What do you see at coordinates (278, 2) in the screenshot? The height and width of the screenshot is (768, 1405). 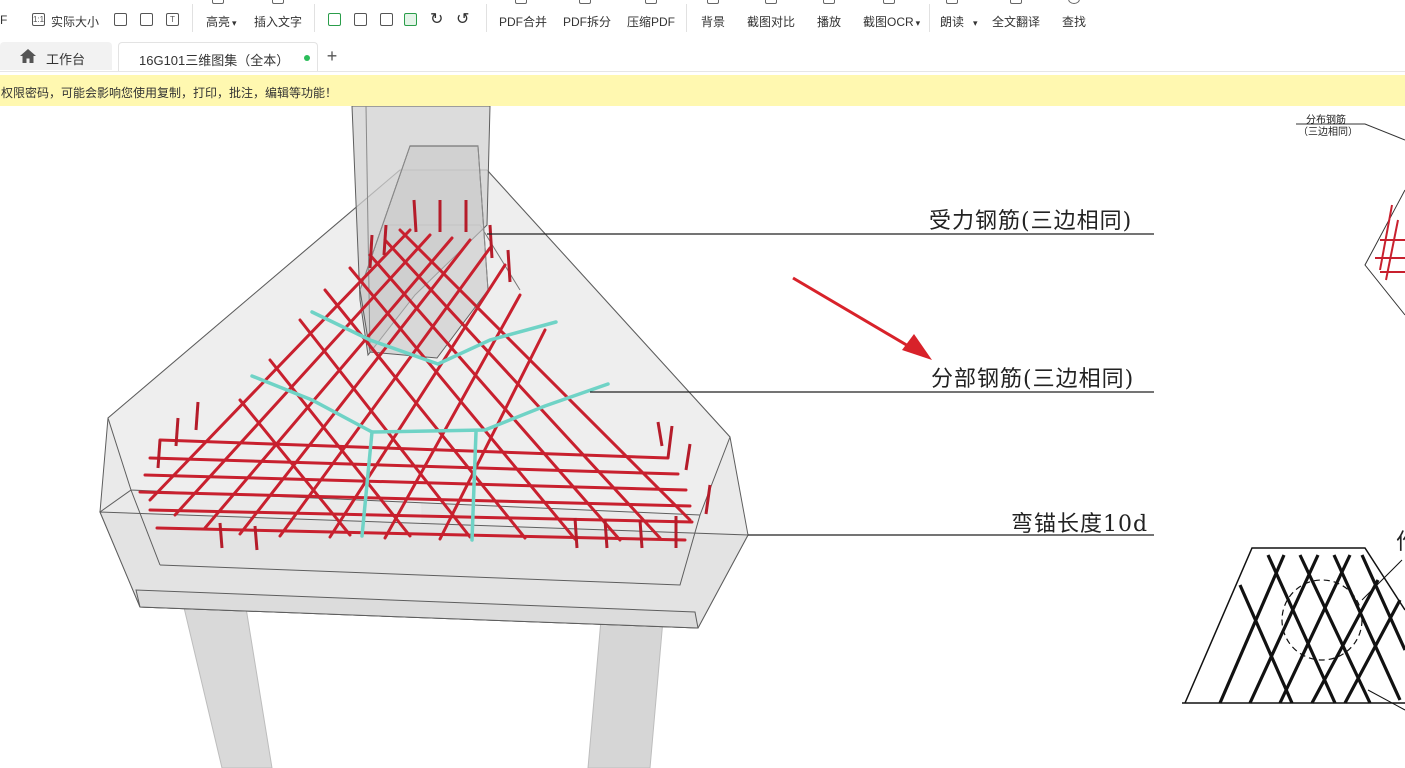 I see `insert-text-icon` at bounding box center [278, 2].